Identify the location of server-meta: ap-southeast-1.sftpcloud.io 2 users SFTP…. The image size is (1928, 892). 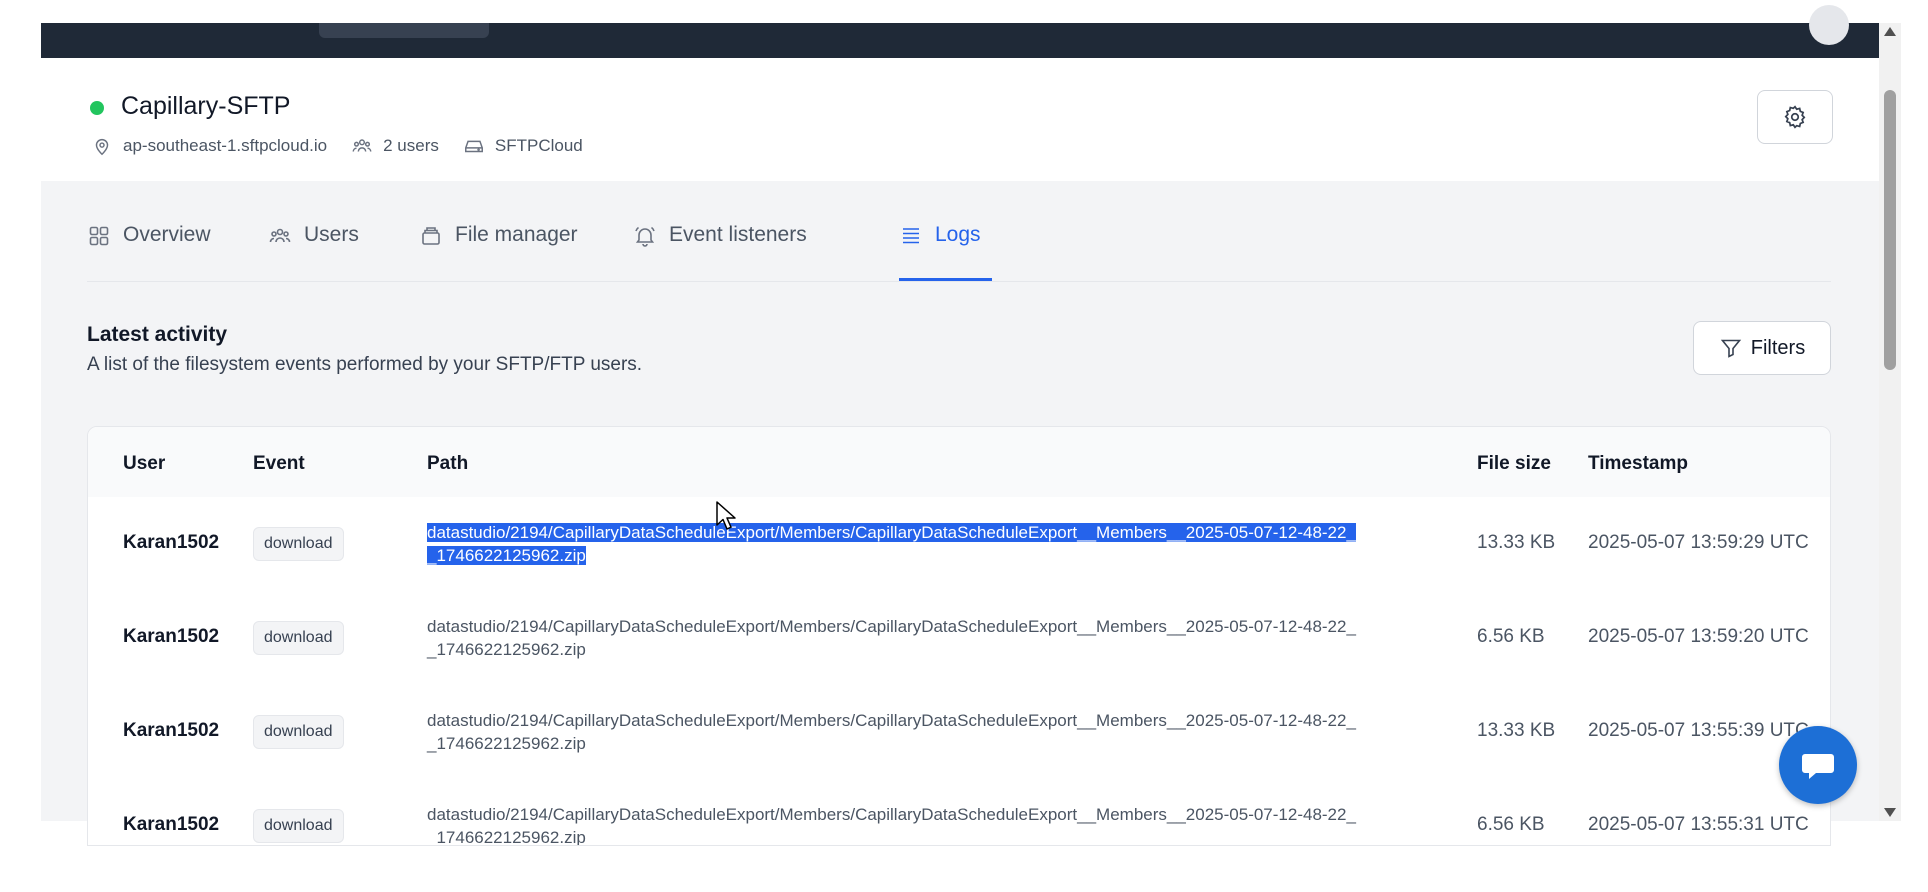
(349, 146).